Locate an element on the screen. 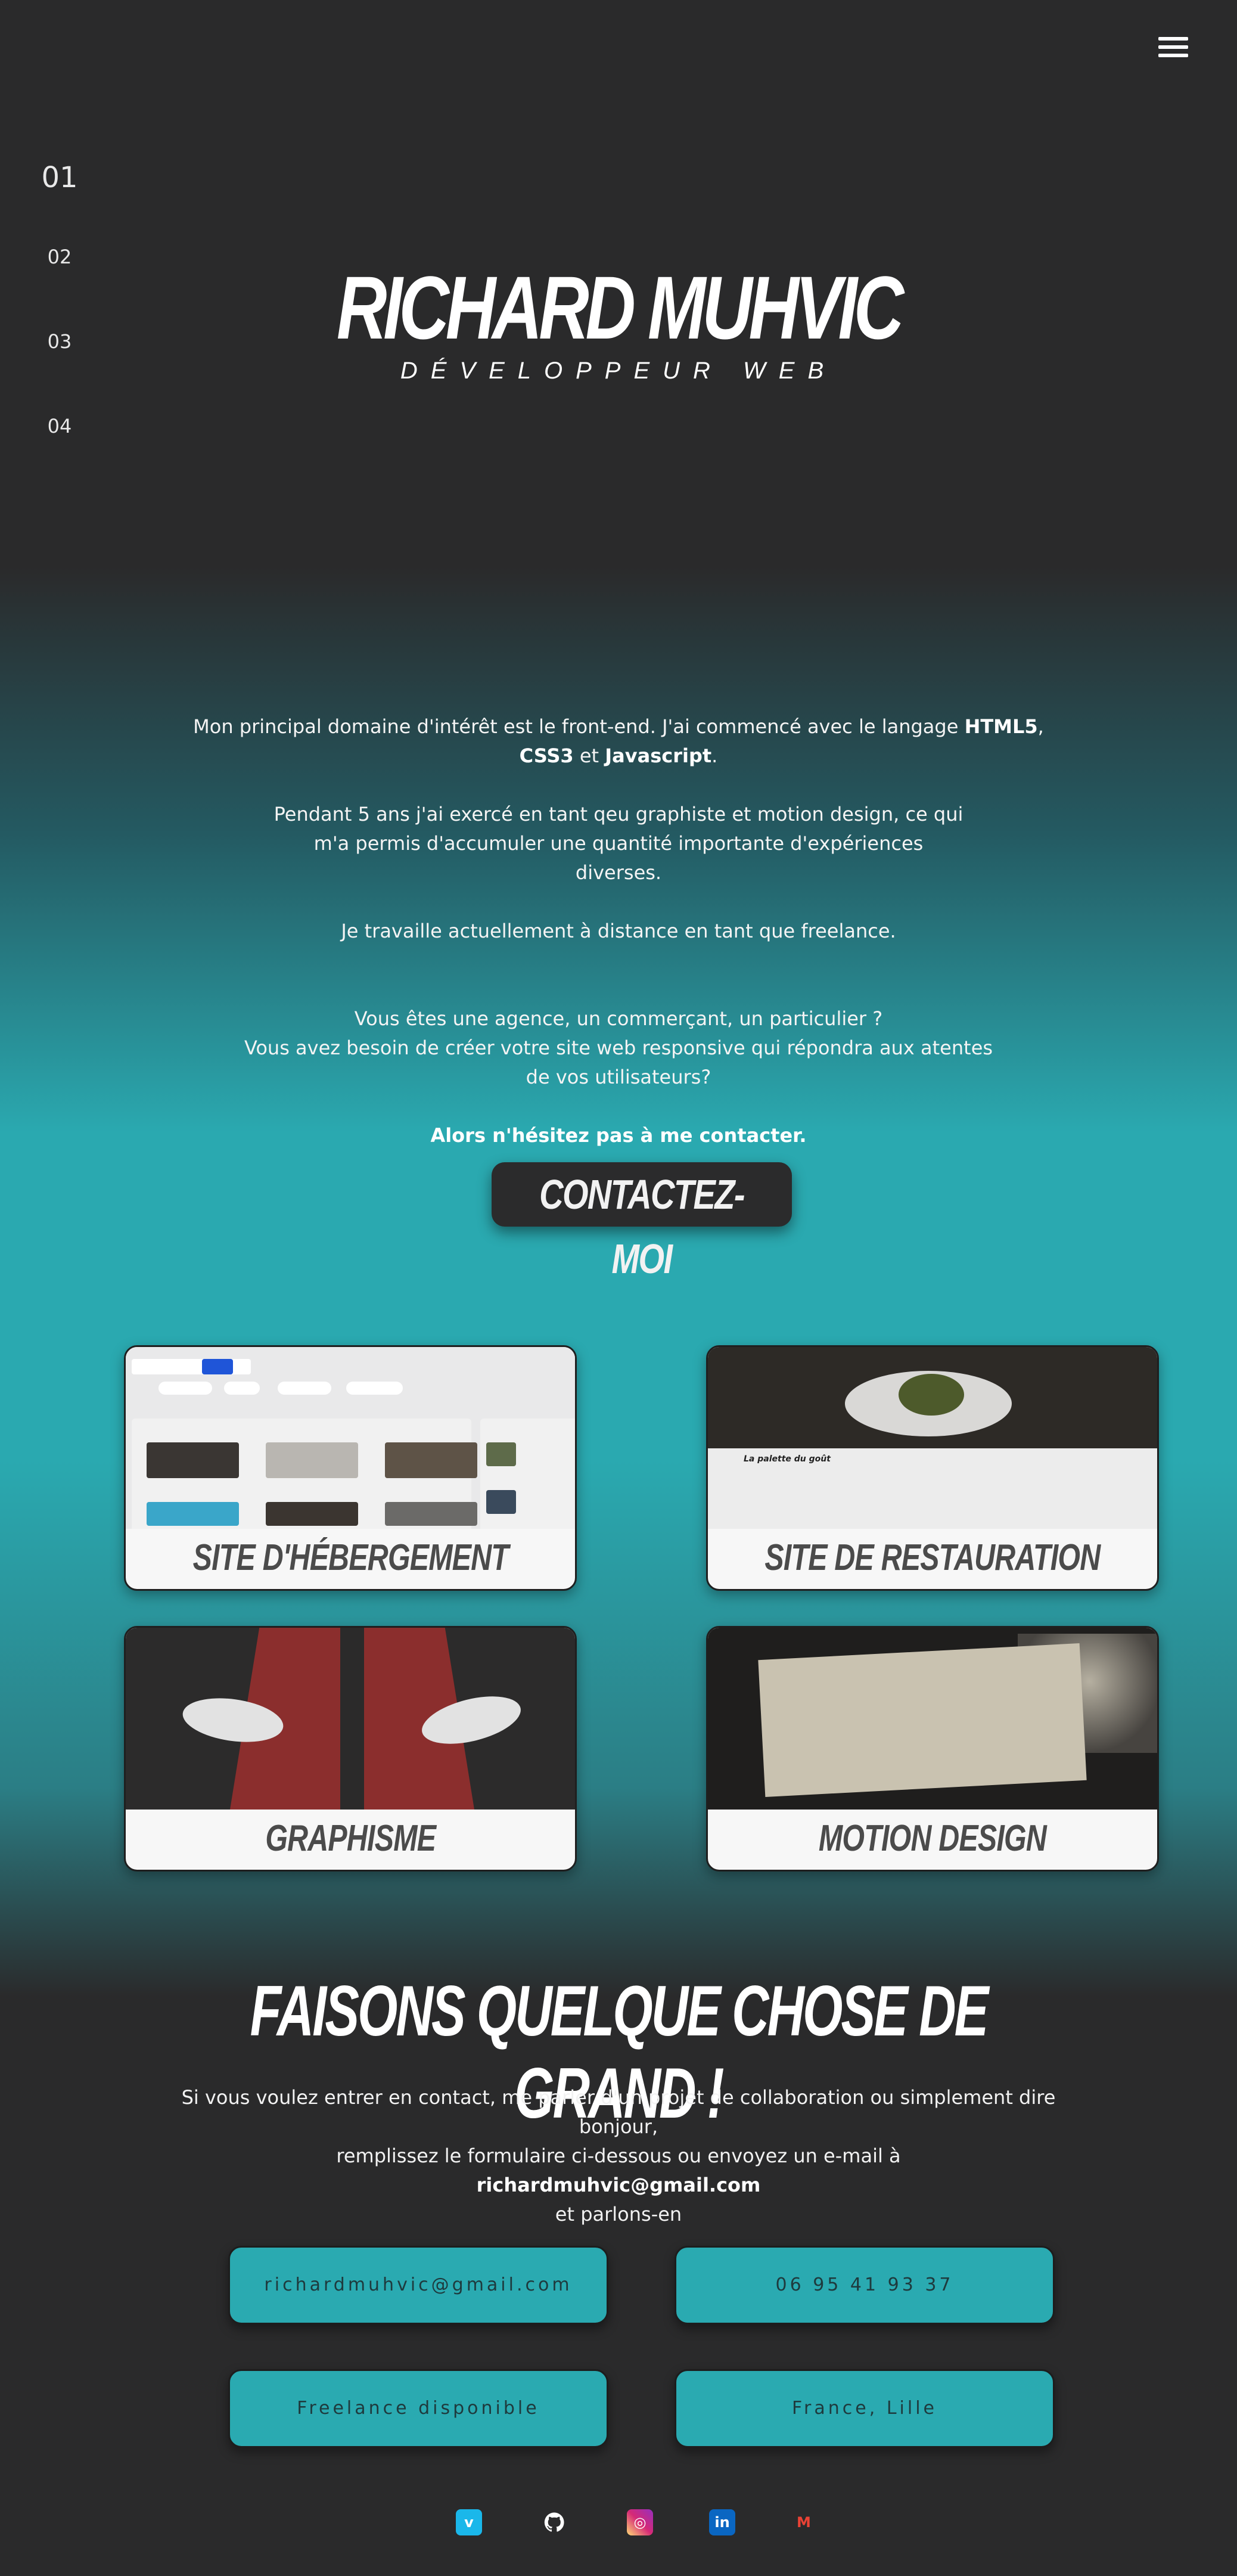 This screenshot has width=1237, height=2576. vimeo-icon: v is located at coordinates (469, 2522).